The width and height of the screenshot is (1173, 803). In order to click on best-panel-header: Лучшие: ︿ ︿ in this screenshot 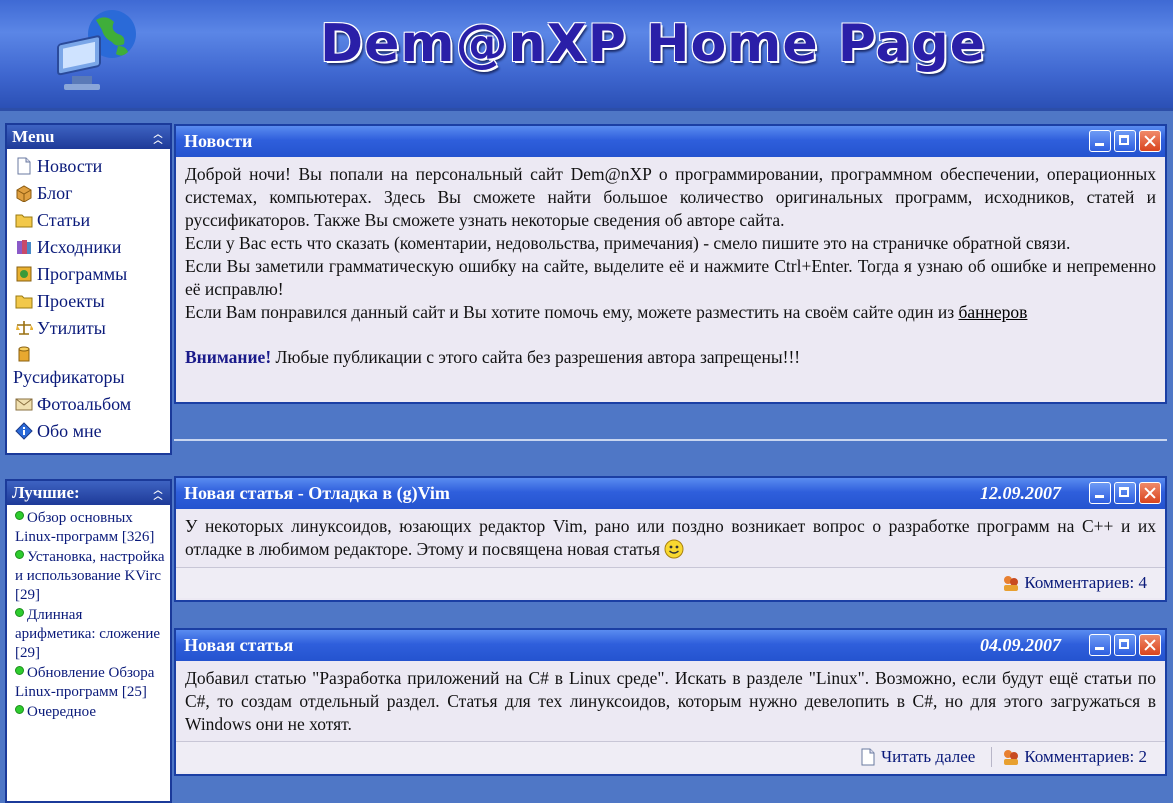, I will do `click(88, 493)`.